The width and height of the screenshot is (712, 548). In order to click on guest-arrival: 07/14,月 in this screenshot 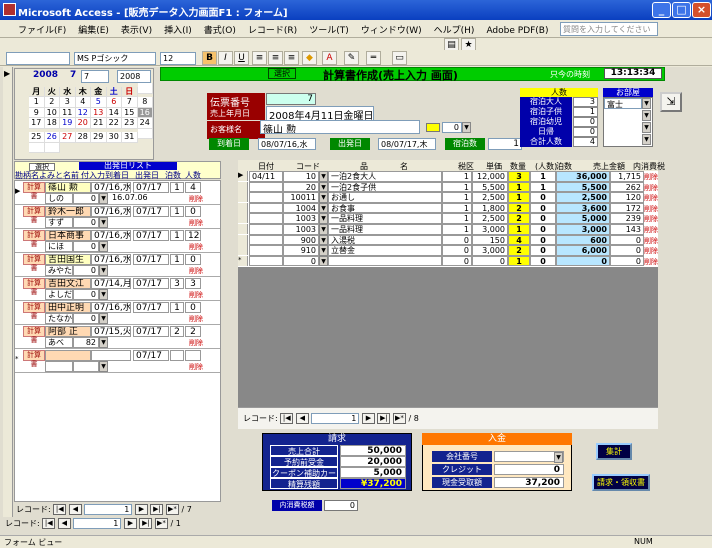, I will do `click(111, 283)`.